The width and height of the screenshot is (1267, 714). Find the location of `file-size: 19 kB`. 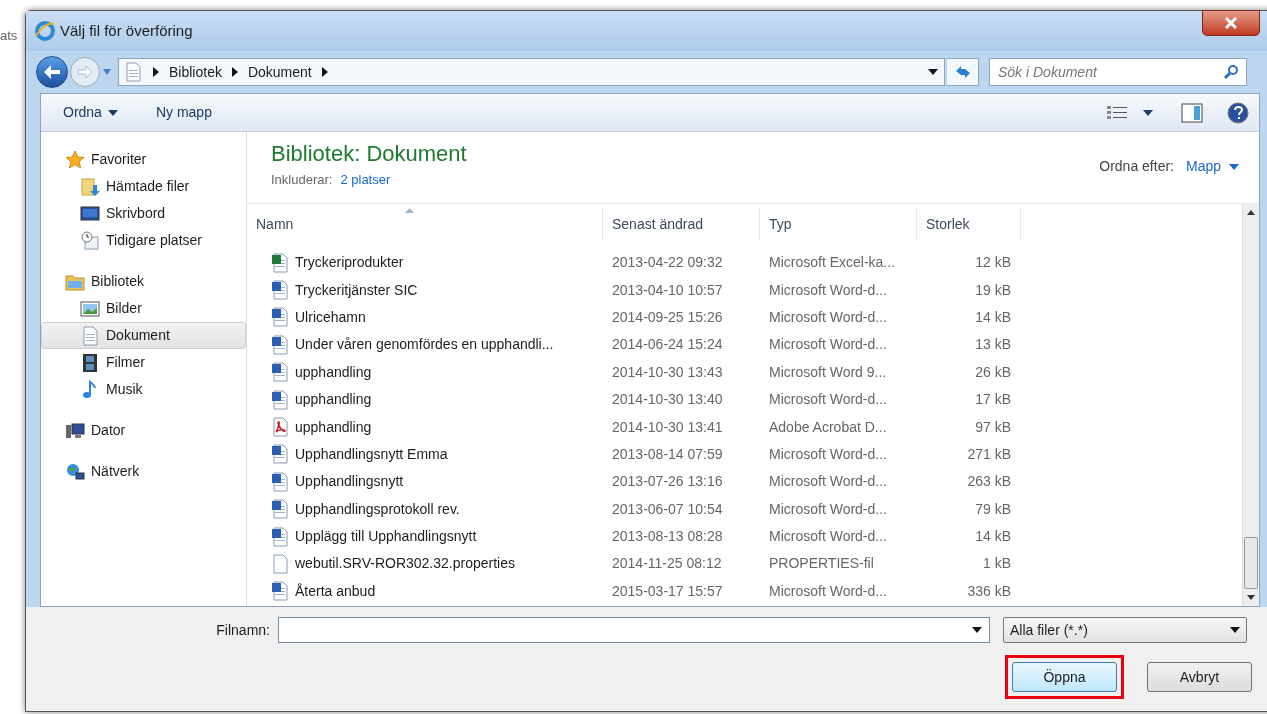

file-size: 19 kB is located at coordinates (993, 290).